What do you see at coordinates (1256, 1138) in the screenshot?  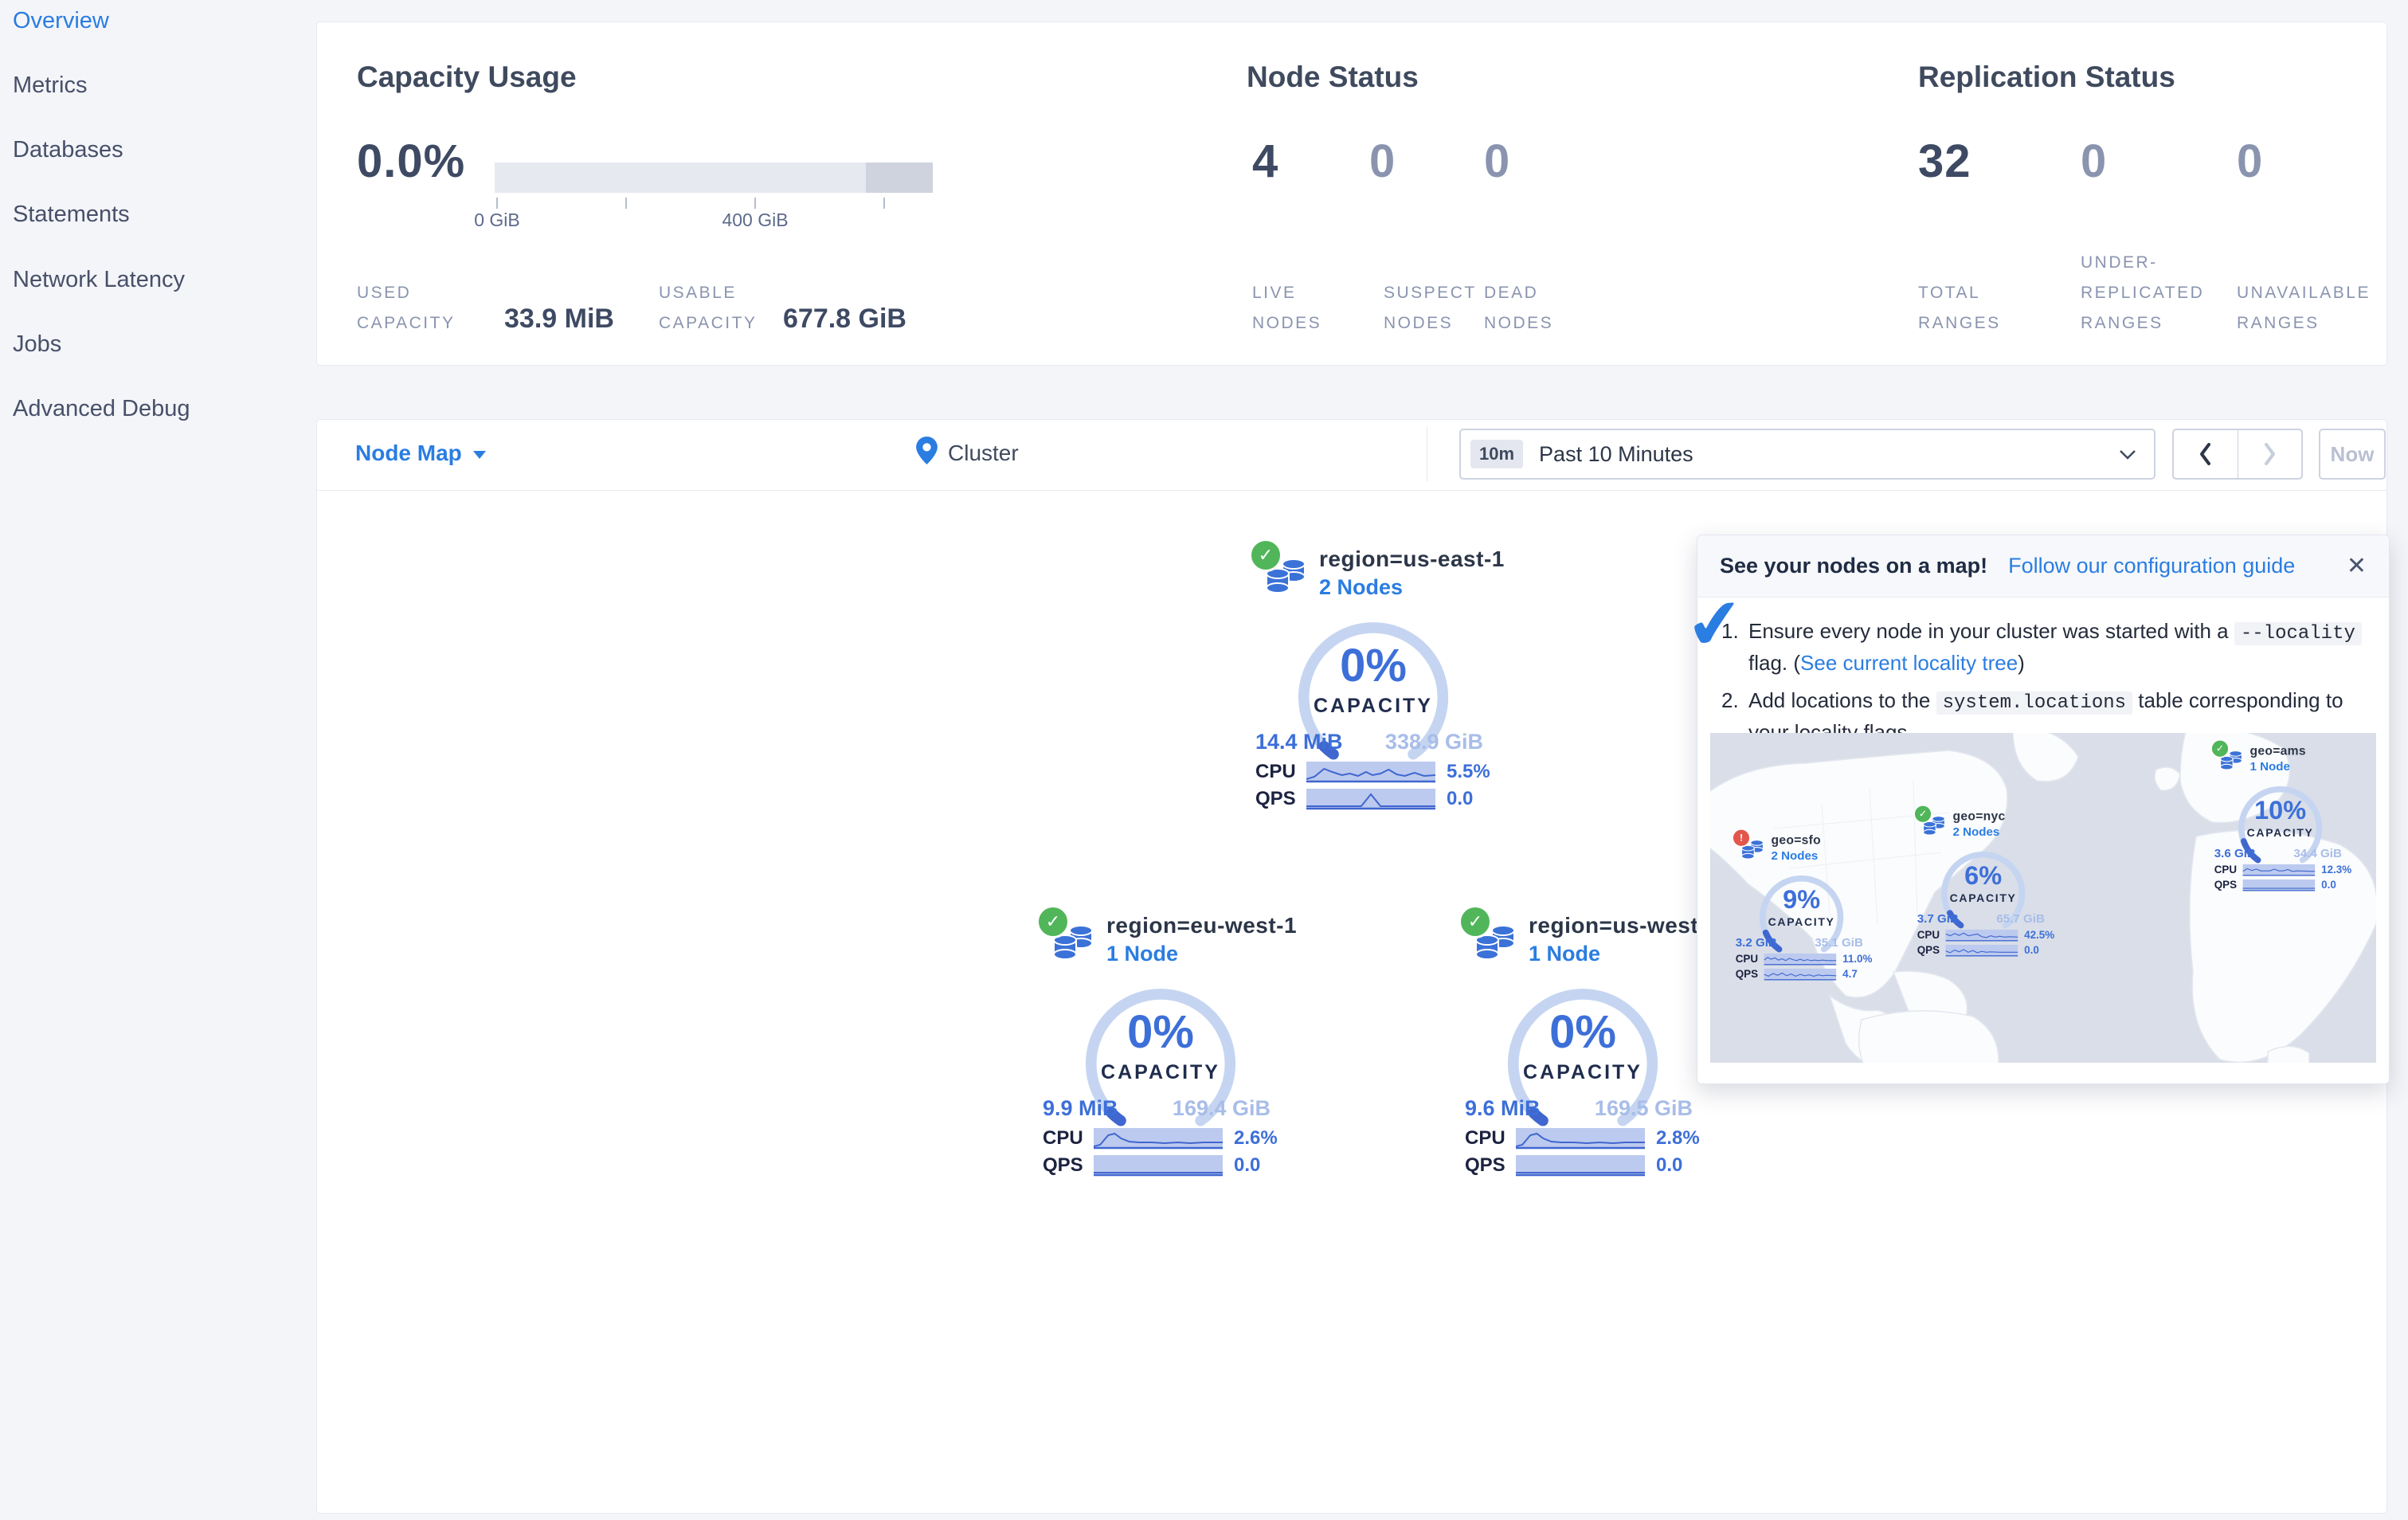 I see `cpu-value: 2.6%` at bounding box center [1256, 1138].